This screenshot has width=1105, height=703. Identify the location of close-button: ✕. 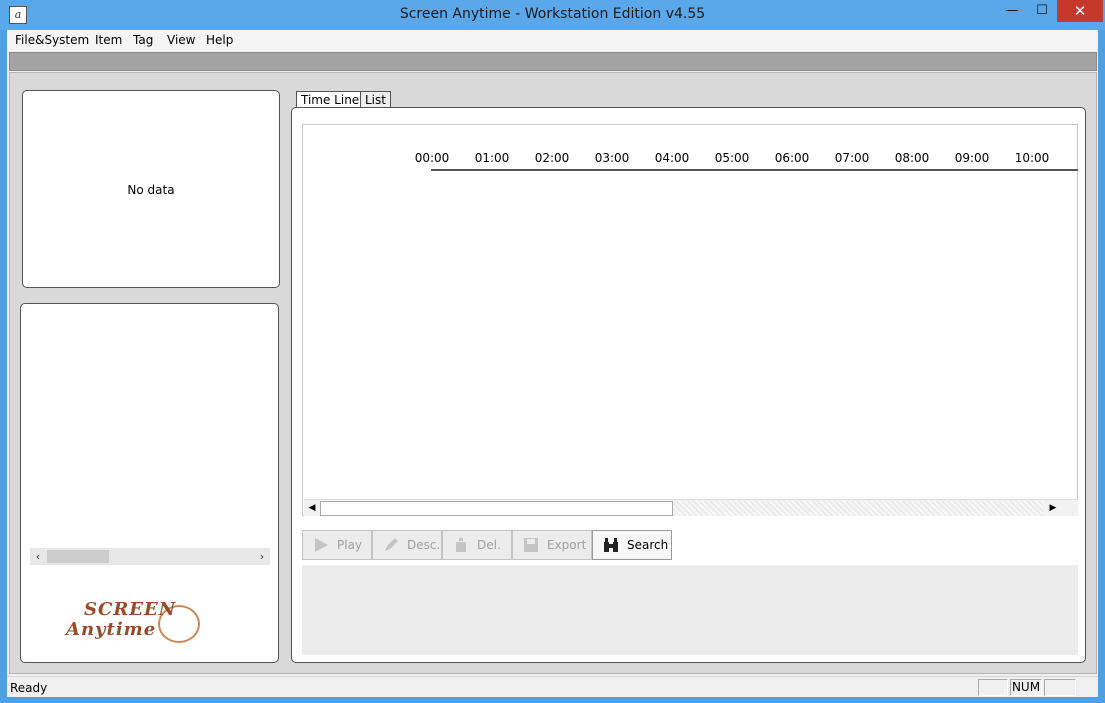
(1080, 11).